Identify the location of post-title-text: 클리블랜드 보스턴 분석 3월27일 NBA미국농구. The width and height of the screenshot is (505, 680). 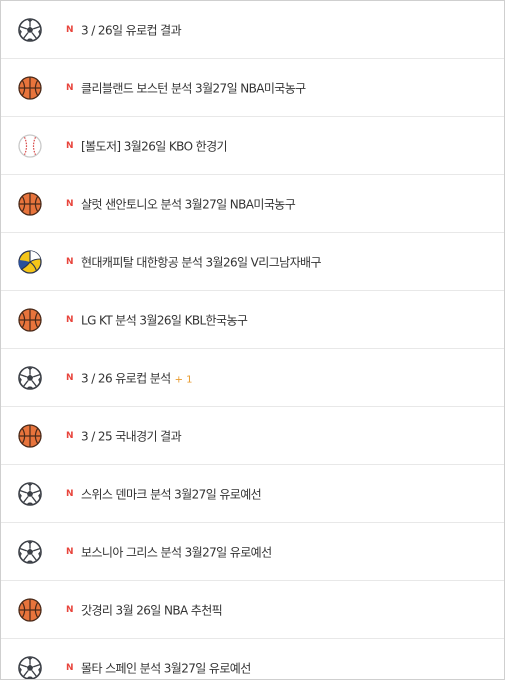
(193, 88).